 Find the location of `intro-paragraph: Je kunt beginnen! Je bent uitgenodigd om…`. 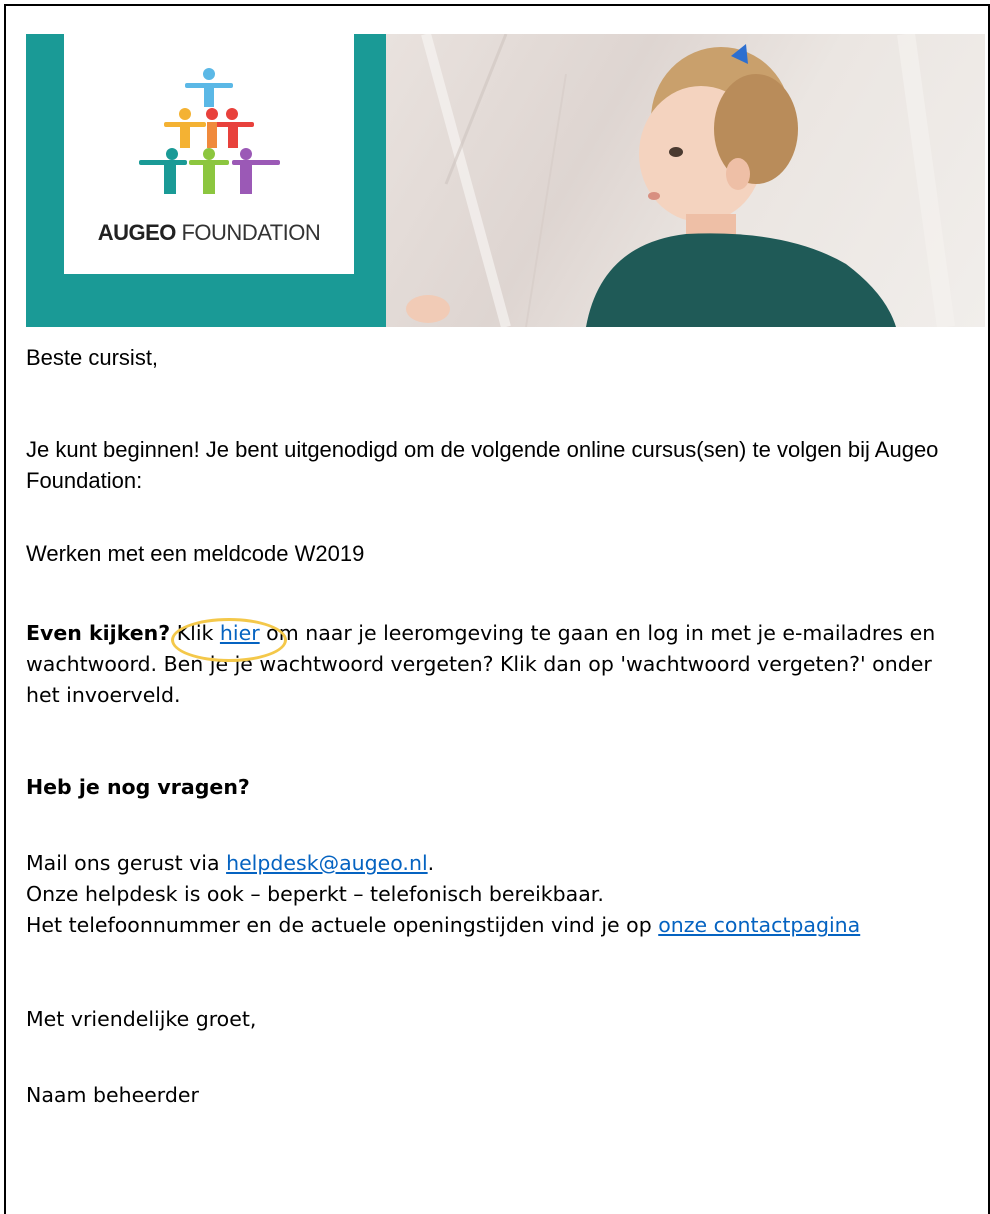

intro-paragraph: Je kunt beginnen! Je bent uitgenodigd om… is located at coordinates (482, 465).